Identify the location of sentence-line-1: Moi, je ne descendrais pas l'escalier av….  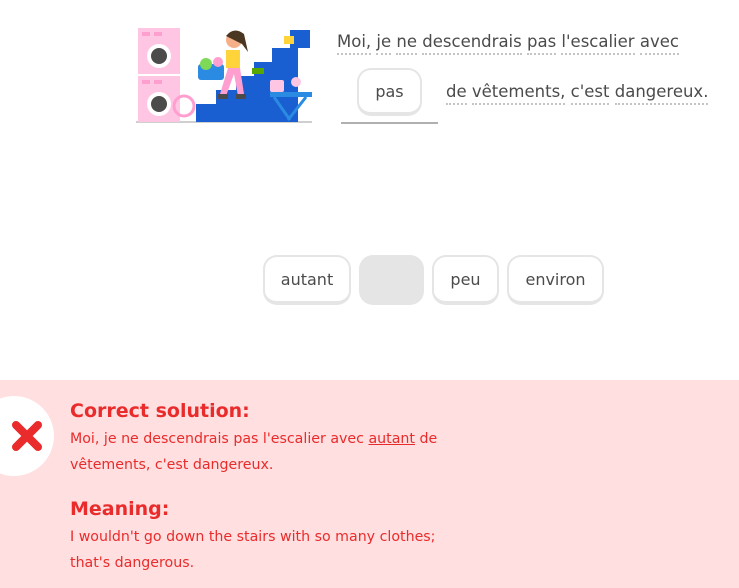
(508, 43).